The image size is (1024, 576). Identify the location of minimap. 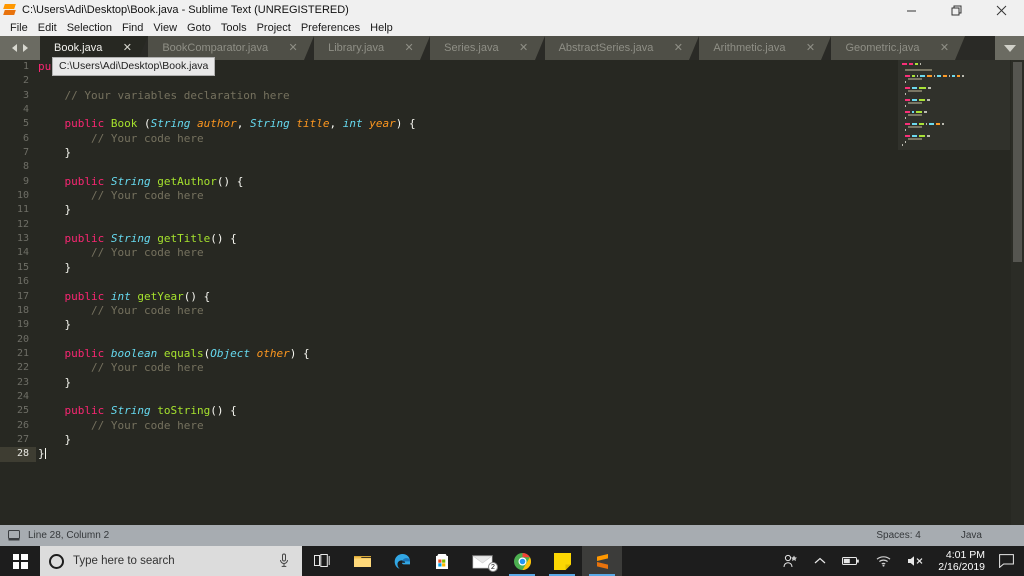
(954, 292).